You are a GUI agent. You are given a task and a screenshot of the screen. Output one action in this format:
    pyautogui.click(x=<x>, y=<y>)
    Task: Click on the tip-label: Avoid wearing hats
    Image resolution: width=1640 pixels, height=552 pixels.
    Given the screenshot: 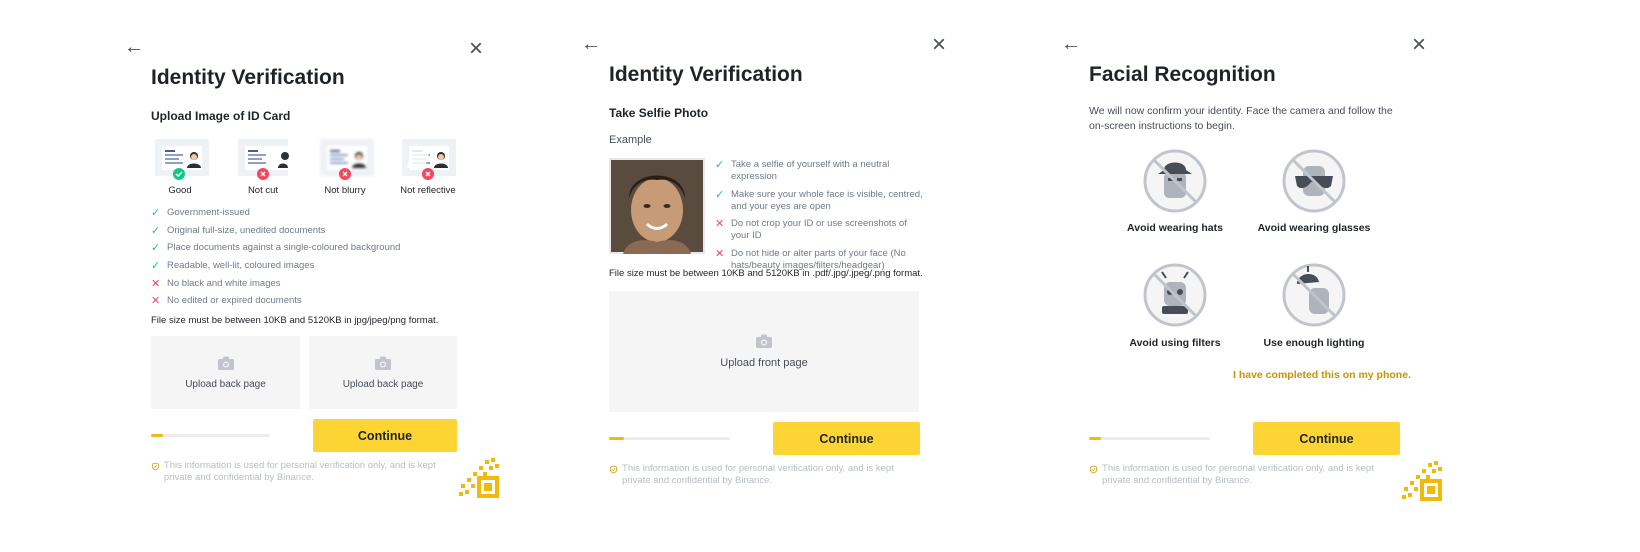 What is the action you would take?
    pyautogui.click(x=1175, y=228)
    